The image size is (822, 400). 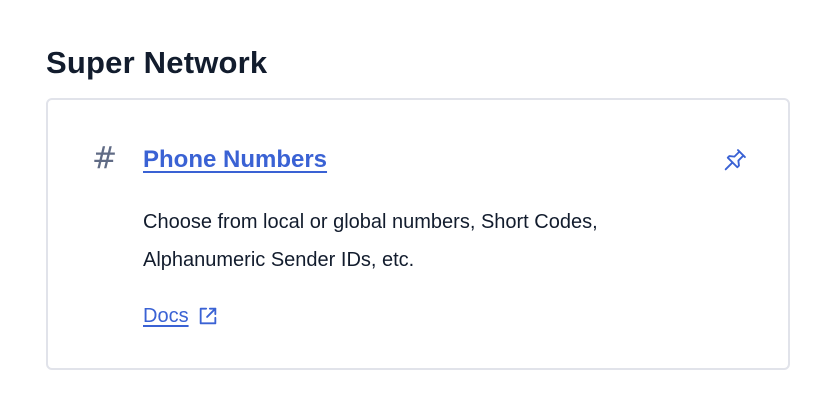 What do you see at coordinates (166, 316) in the screenshot?
I see `docs-link-label: Docs` at bounding box center [166, 316].